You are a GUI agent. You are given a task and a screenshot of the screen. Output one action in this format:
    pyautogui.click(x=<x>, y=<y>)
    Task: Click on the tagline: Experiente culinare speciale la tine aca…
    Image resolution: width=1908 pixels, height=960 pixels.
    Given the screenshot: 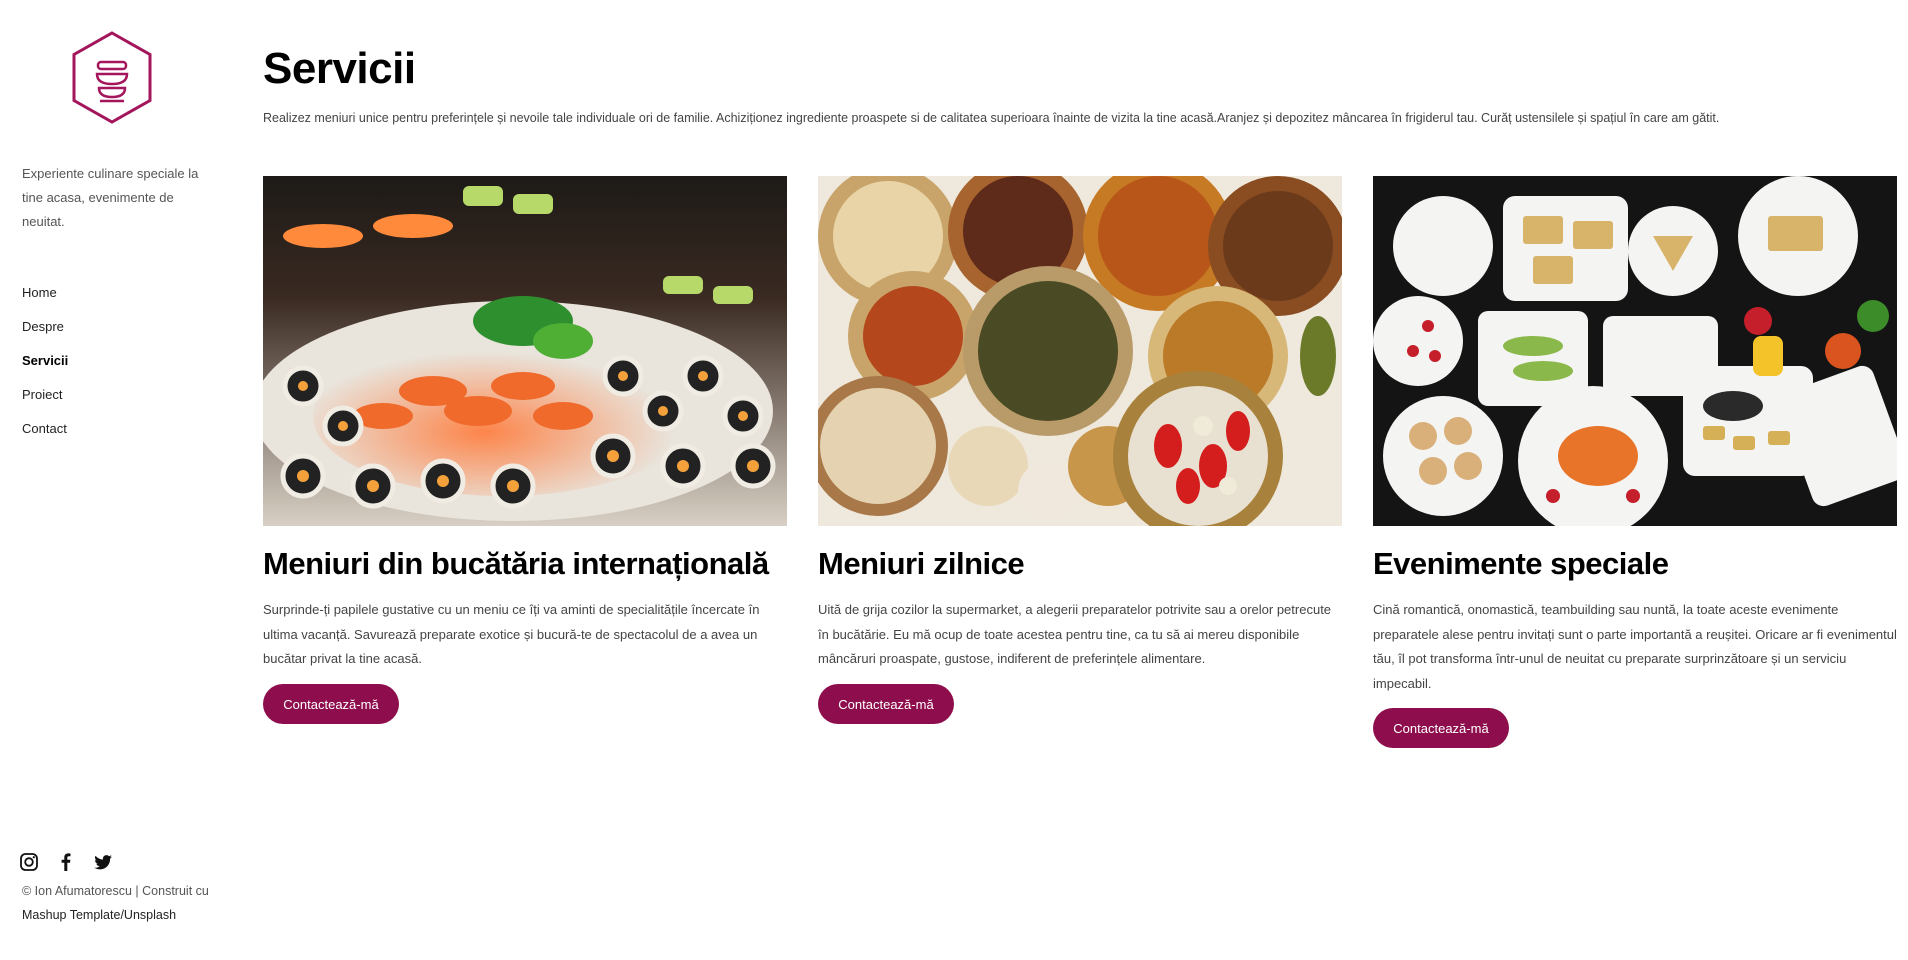 What is the action you would take?
    pyautogui.click(x=110, y=197)
    